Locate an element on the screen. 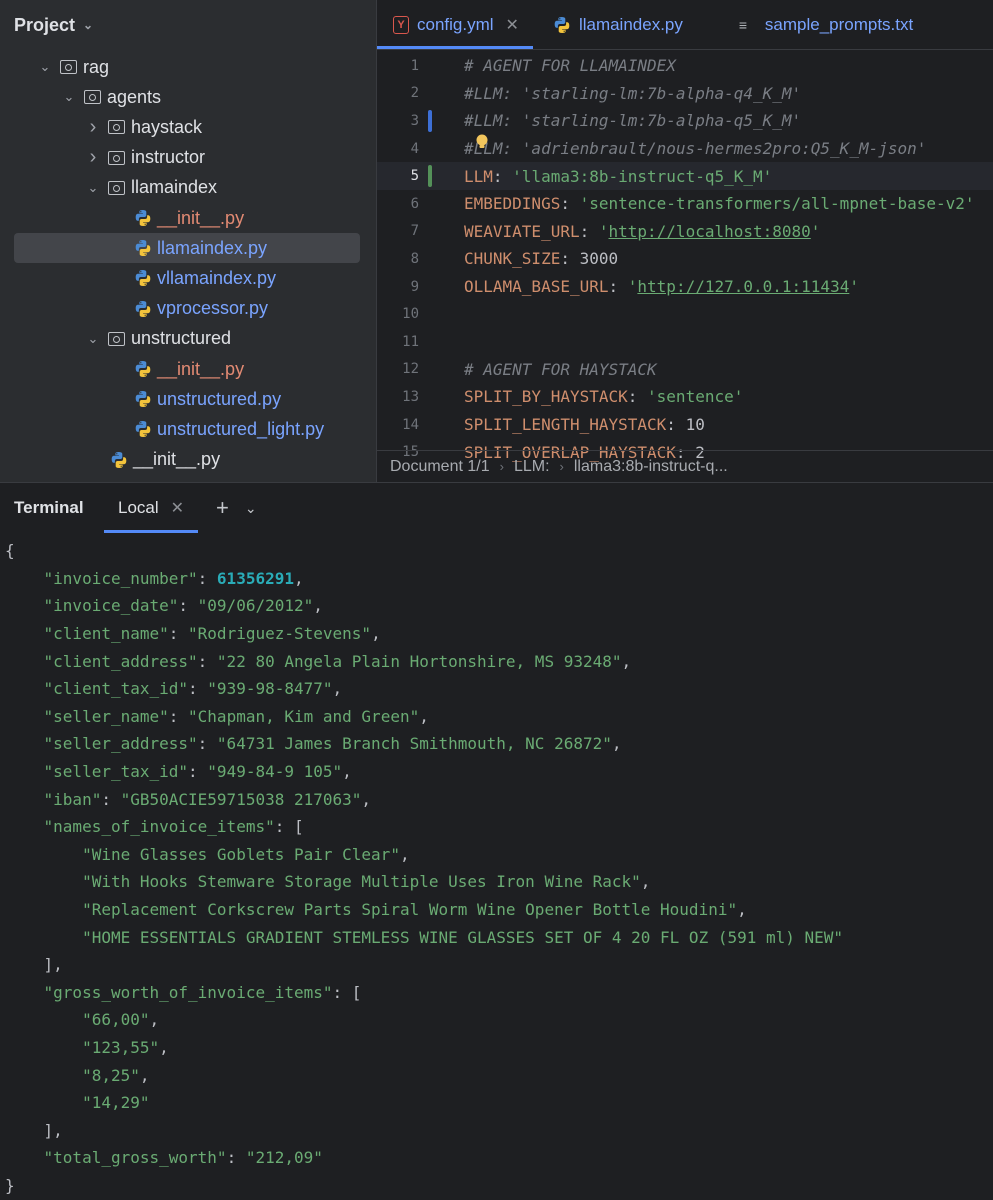 The image size is (993, 1200). terminal-line: } is located at coordinates (10, 1186).